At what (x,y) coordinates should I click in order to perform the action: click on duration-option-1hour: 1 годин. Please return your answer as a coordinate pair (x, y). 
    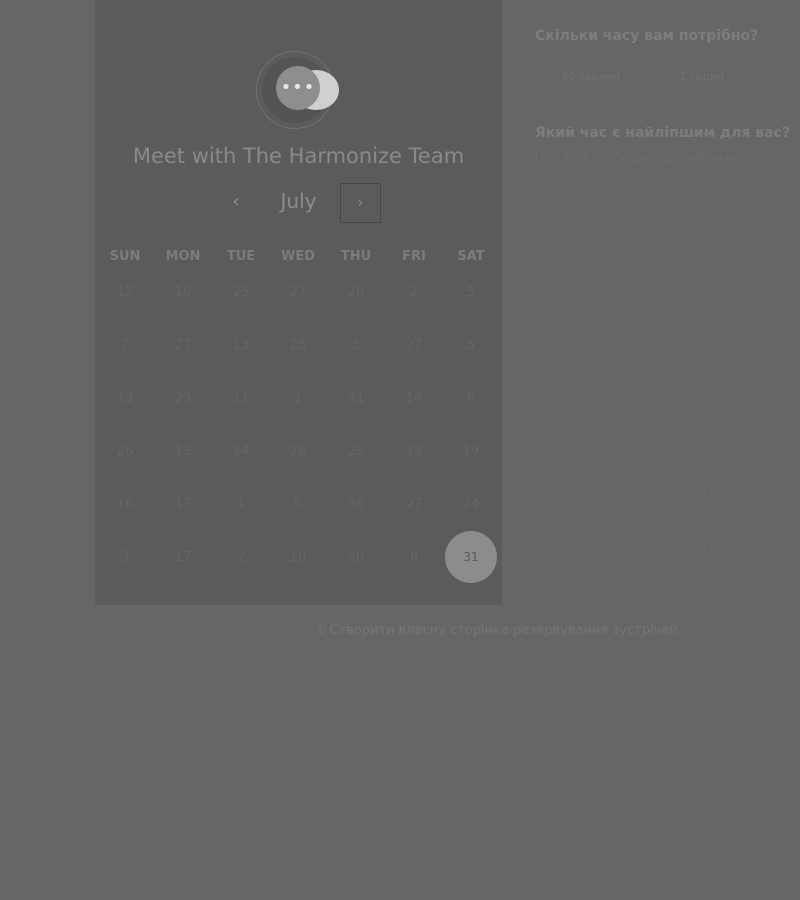
    Looking at the image, I should click on (701, 76).